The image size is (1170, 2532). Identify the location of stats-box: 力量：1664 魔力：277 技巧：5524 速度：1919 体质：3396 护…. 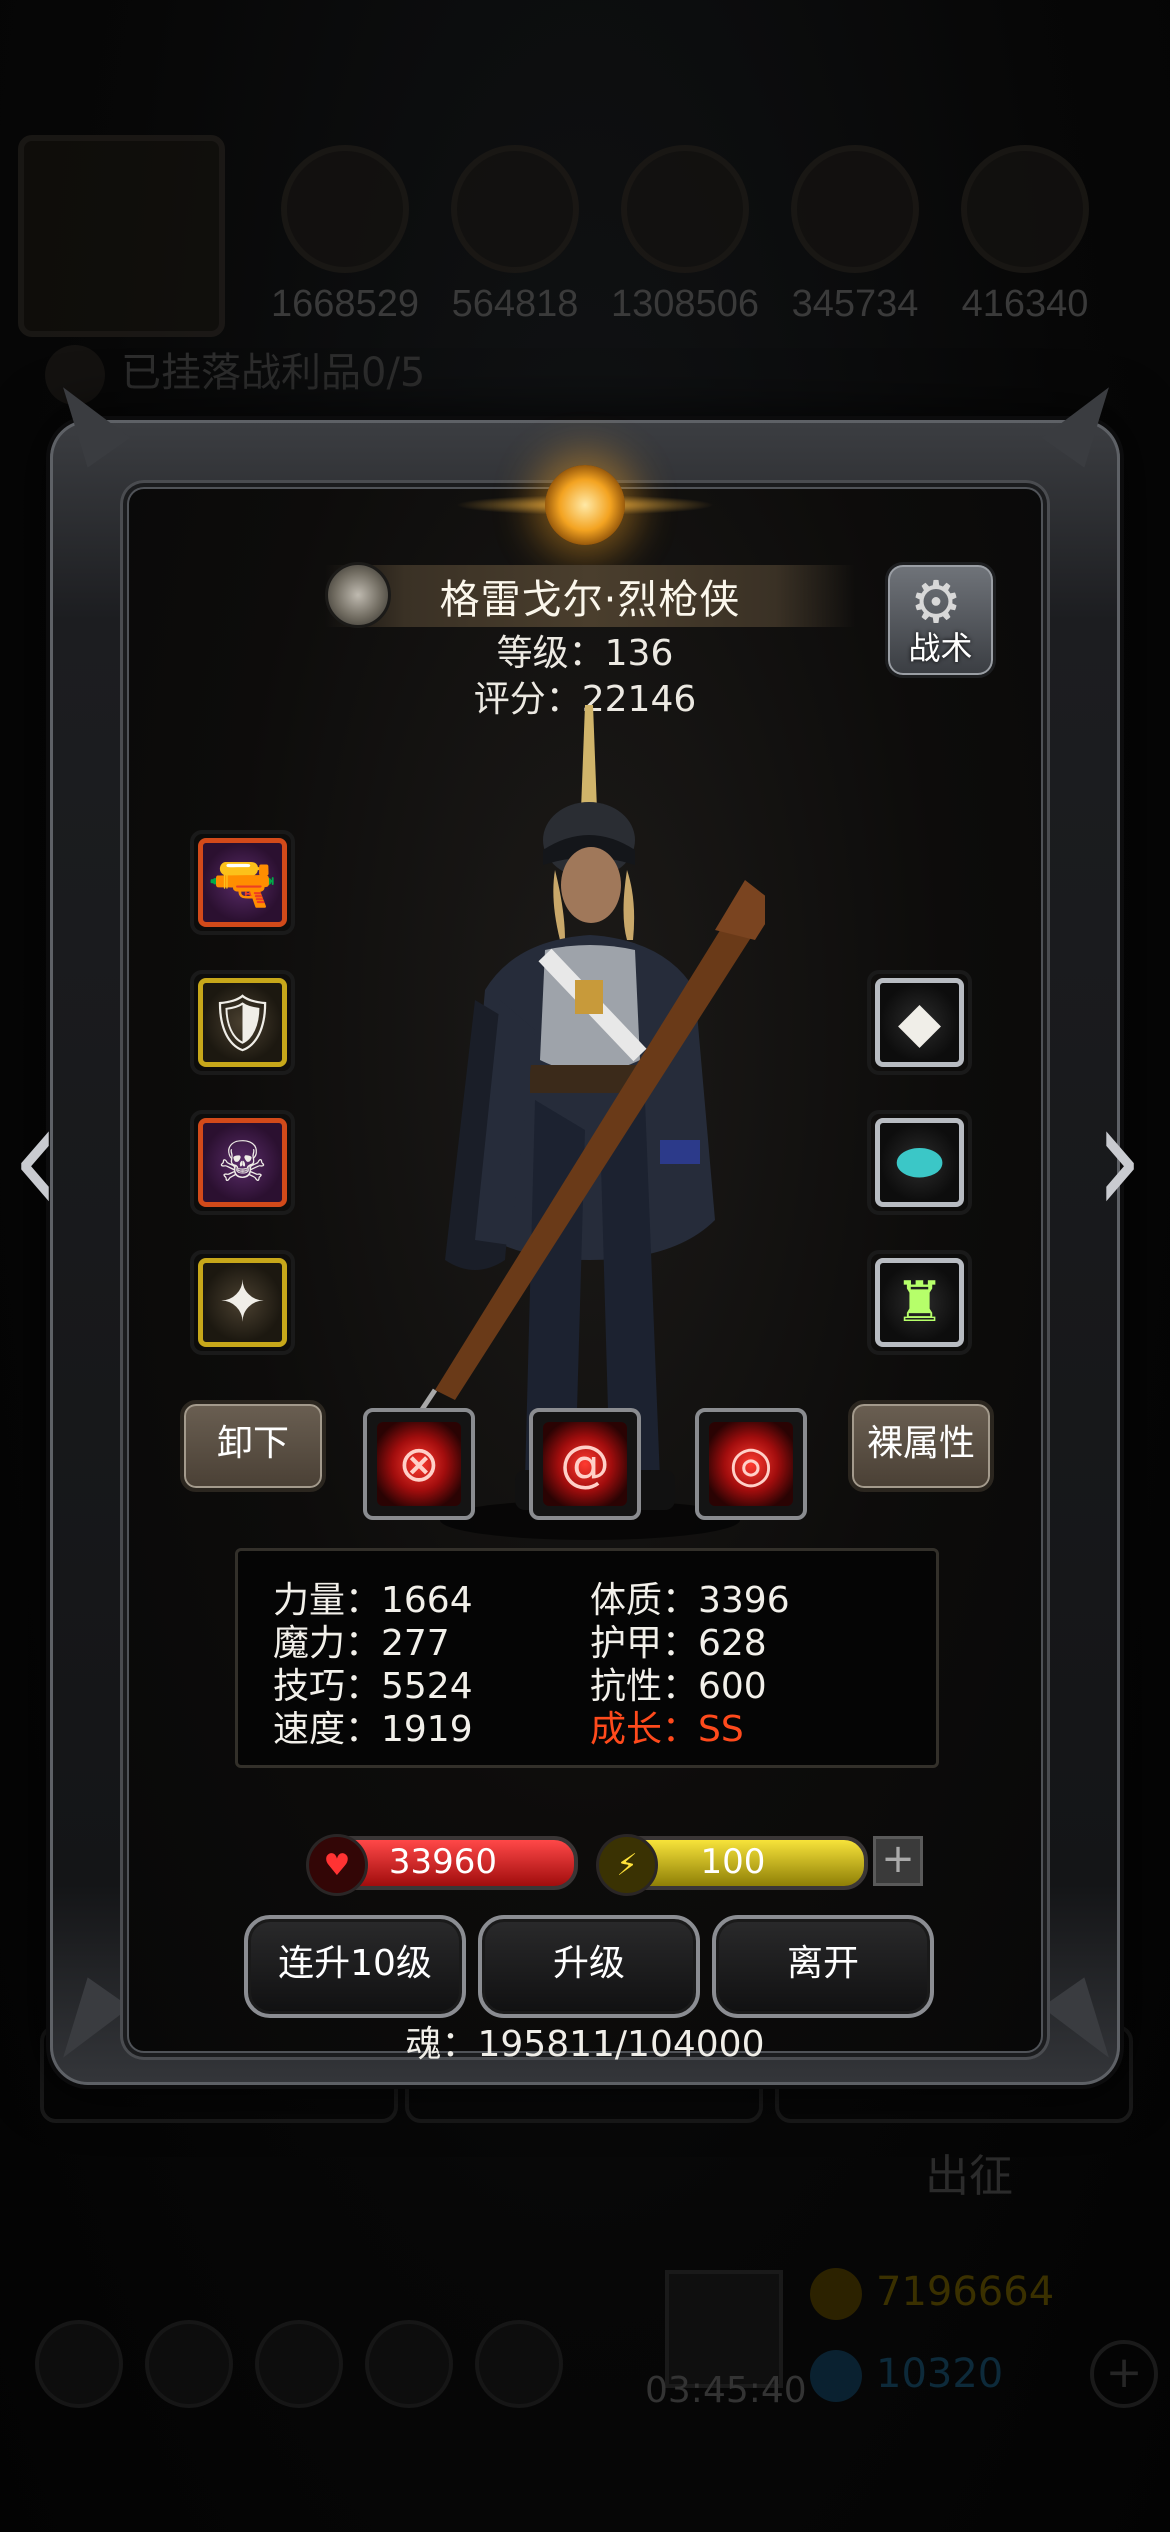
(587, 1658).